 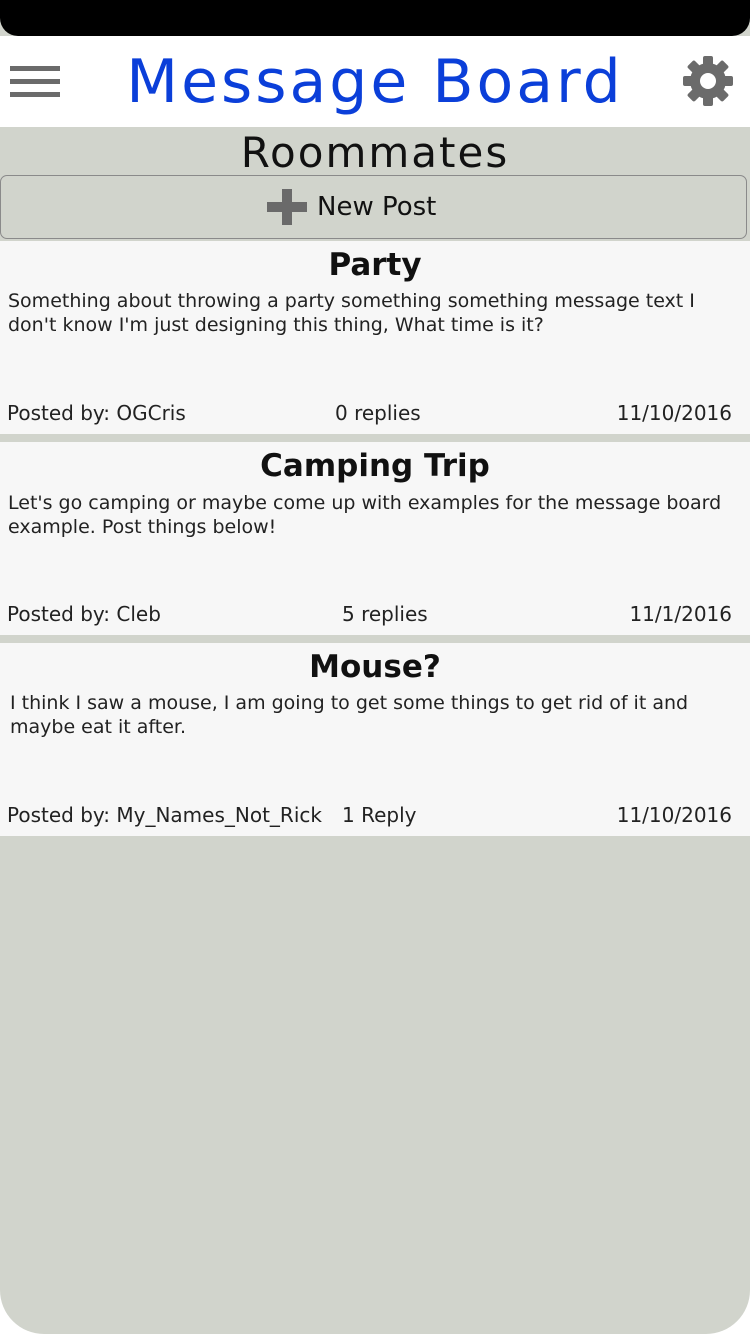 I want to click on plus-icon, so click(x=287, y=207).